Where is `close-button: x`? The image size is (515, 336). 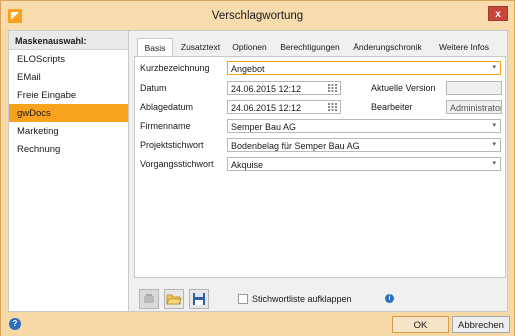 close-button: x is located at coordinates (498, 13).